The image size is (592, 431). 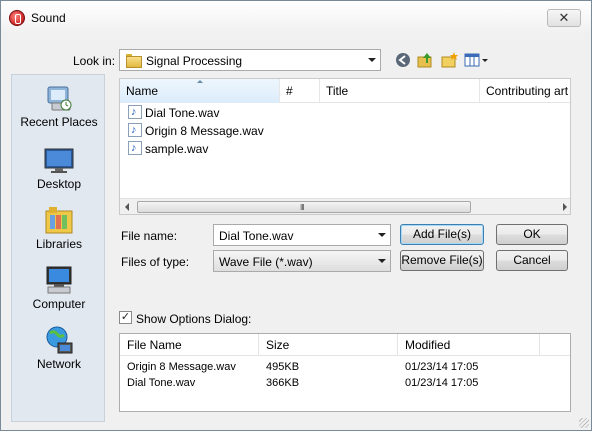 What do you see at coordinates (469, 345) in the screenshot?
I see `column-modified: Modified` at bounding box center [469, 345].